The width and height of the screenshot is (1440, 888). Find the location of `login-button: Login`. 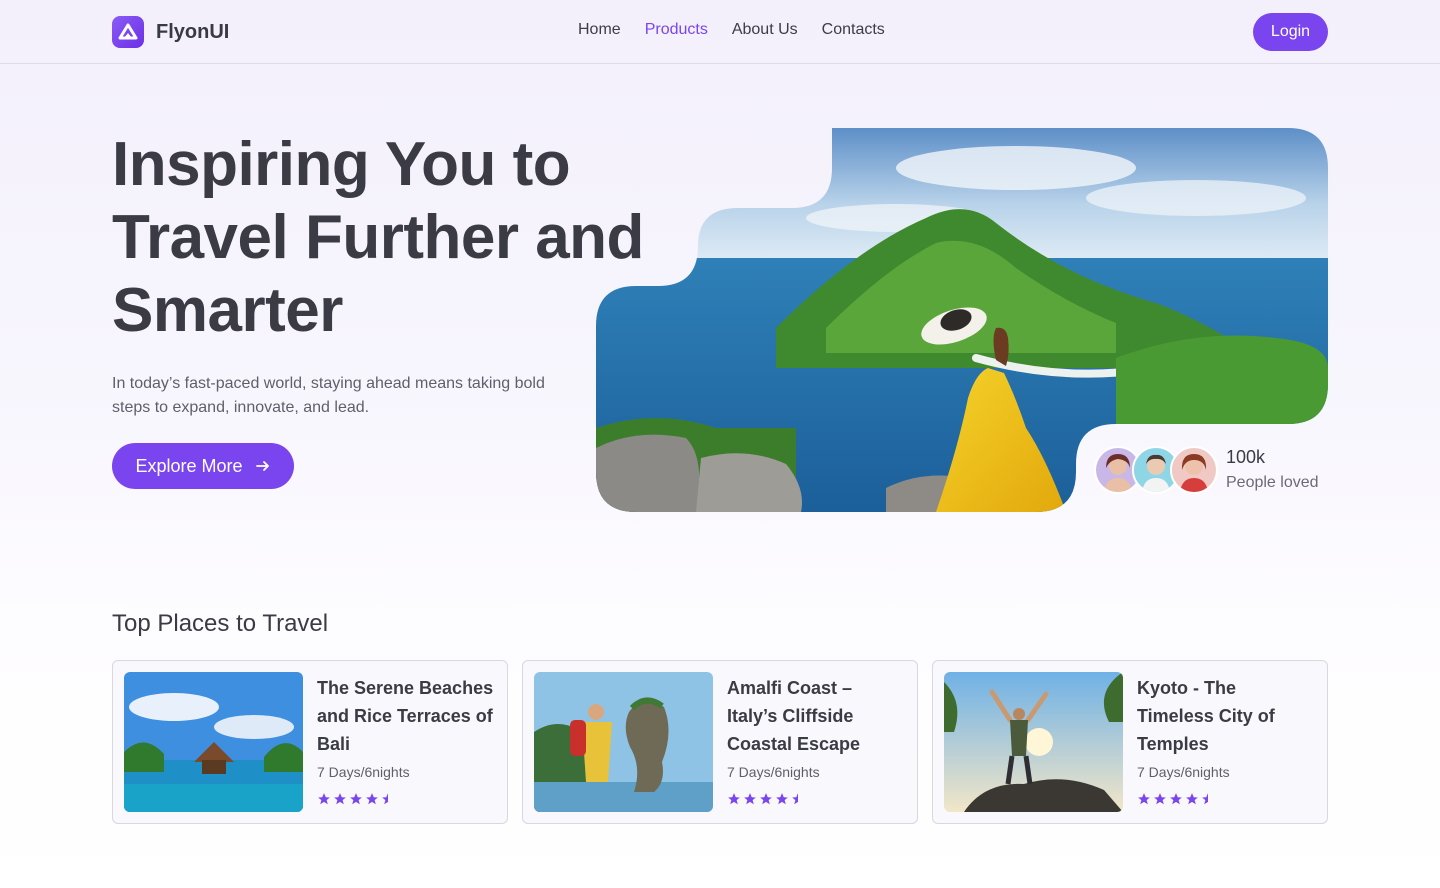

login-button: Login is located at coordinates (1290, 32).